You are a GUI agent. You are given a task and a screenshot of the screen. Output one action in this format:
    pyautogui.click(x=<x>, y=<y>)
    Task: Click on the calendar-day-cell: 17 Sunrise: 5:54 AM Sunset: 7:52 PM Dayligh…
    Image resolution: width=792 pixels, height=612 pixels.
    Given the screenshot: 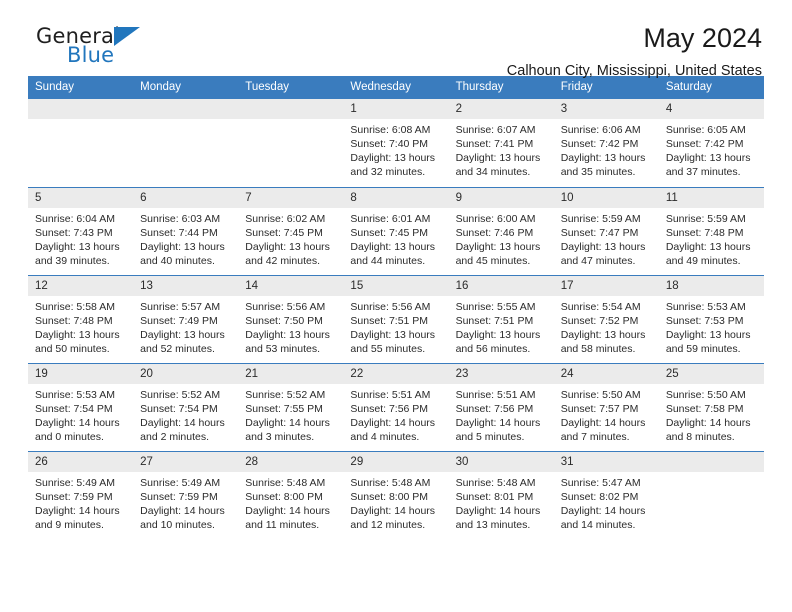 What is the action you would take?
    pyautogui.click(x=606, y=318)
    